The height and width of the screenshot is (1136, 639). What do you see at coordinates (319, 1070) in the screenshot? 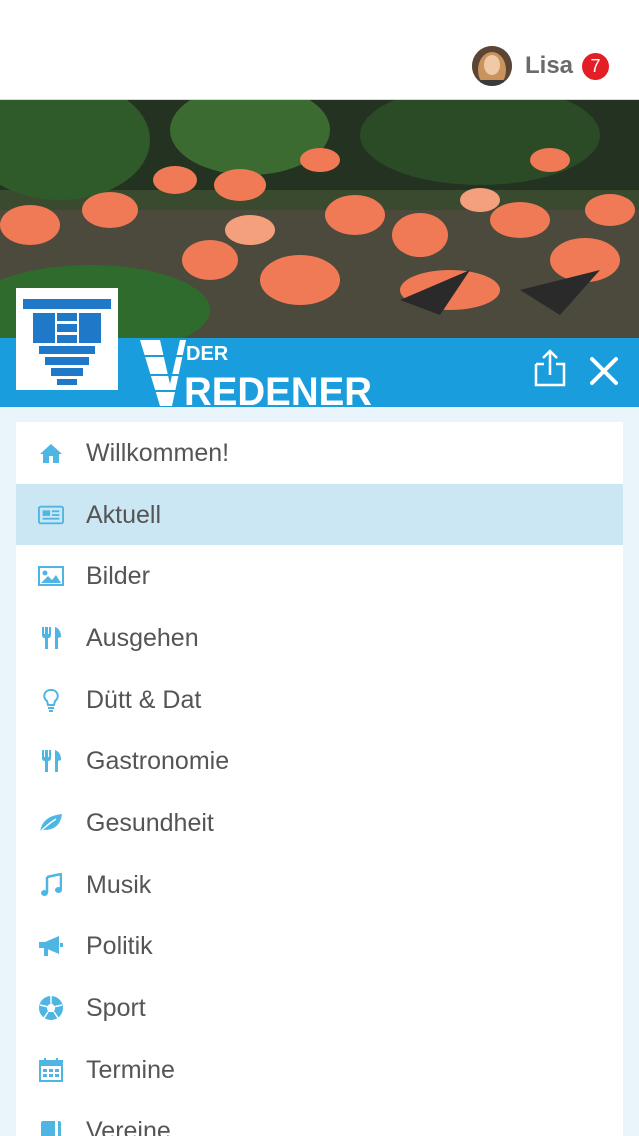
I see `menu-item-termine: Termine` at bounding box center [319, 1070].